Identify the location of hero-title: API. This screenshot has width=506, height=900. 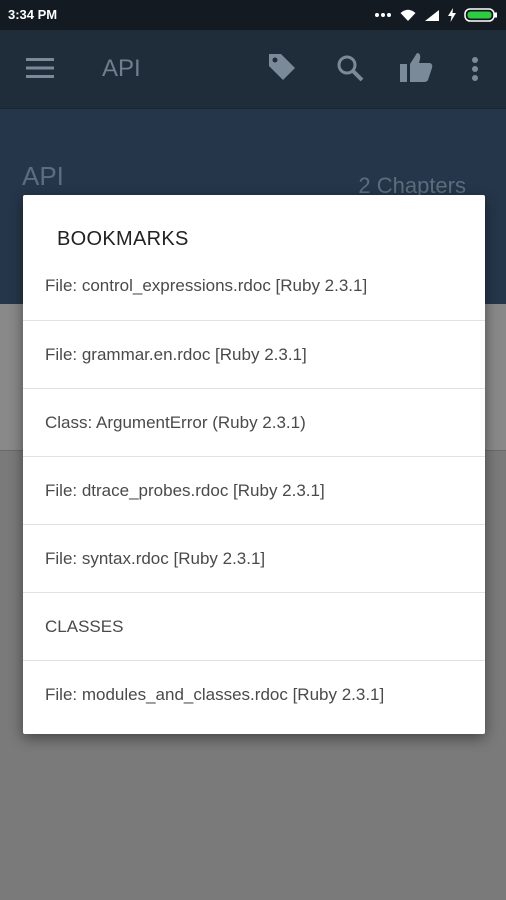
(43, 176).